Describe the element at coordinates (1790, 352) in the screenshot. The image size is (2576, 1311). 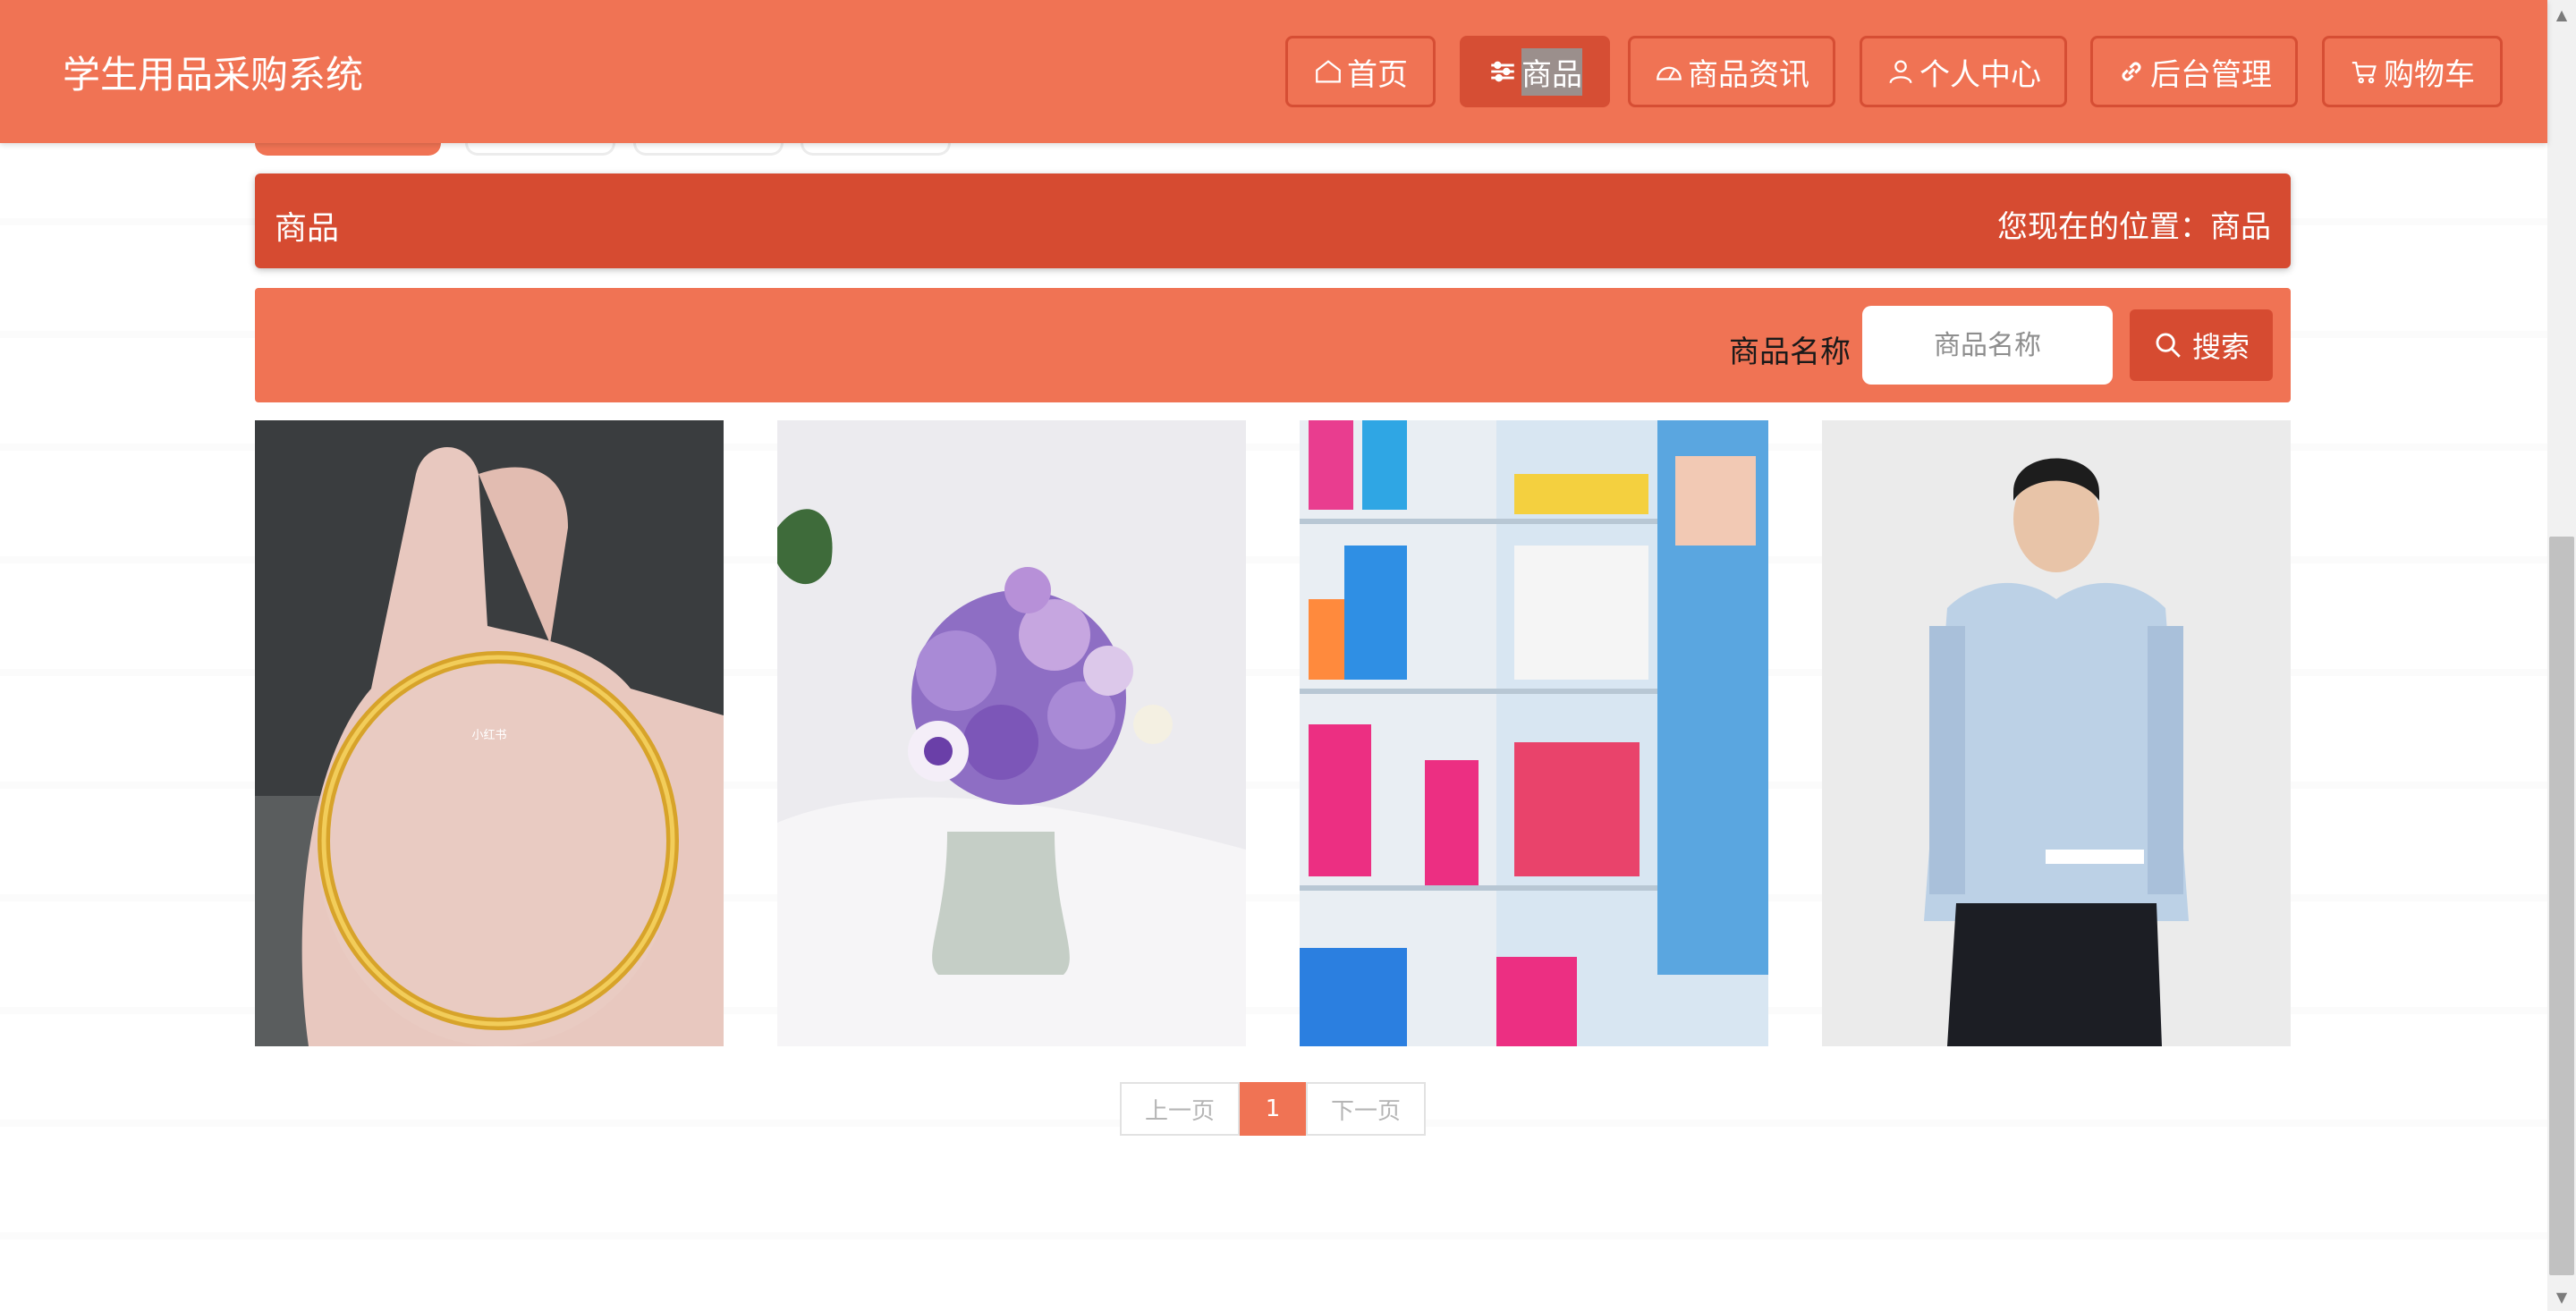
I see `search-label: 商品名称` at that location.